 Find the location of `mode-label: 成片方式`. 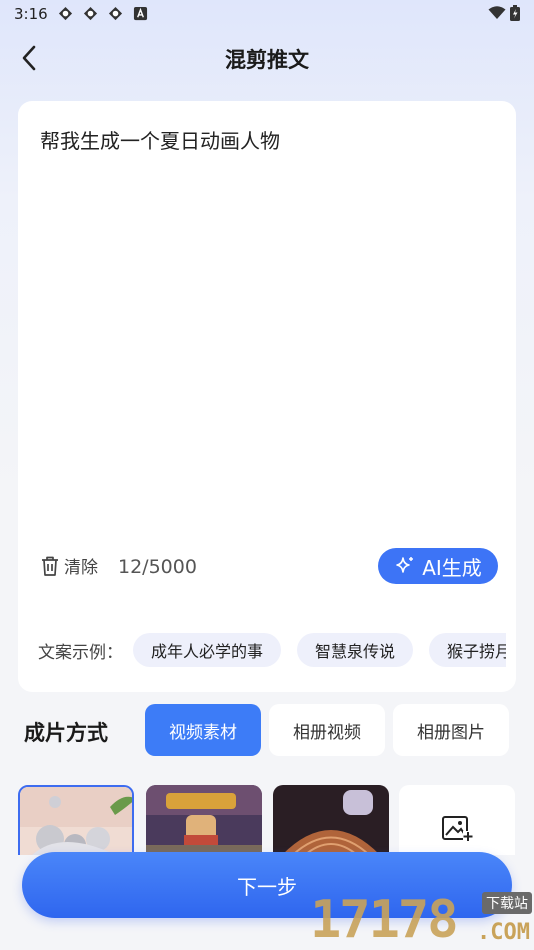

mode-label: 成片方式 is located at coordinates (66, 733).